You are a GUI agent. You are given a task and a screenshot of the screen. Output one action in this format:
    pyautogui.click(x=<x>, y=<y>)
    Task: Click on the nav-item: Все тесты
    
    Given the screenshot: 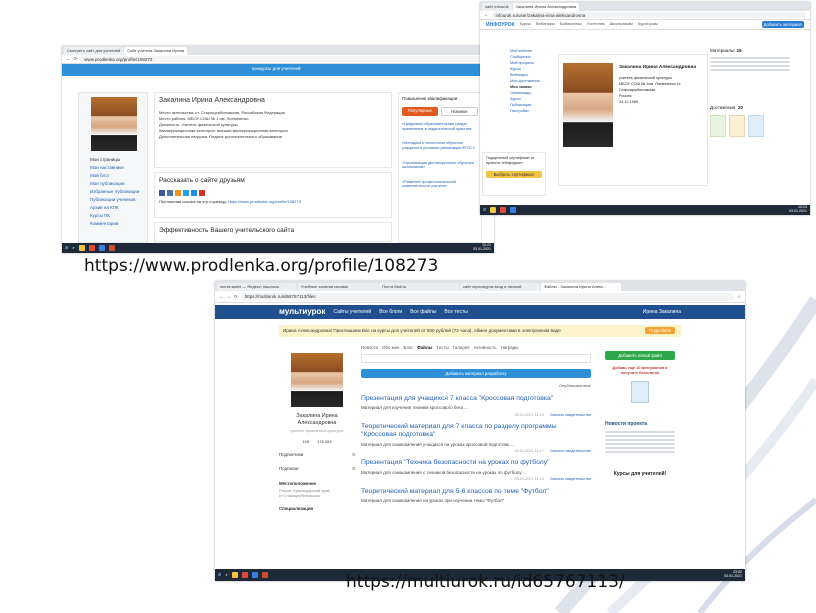 What is the action you would take?
    pyautogui.click(x=455, y=312)
    